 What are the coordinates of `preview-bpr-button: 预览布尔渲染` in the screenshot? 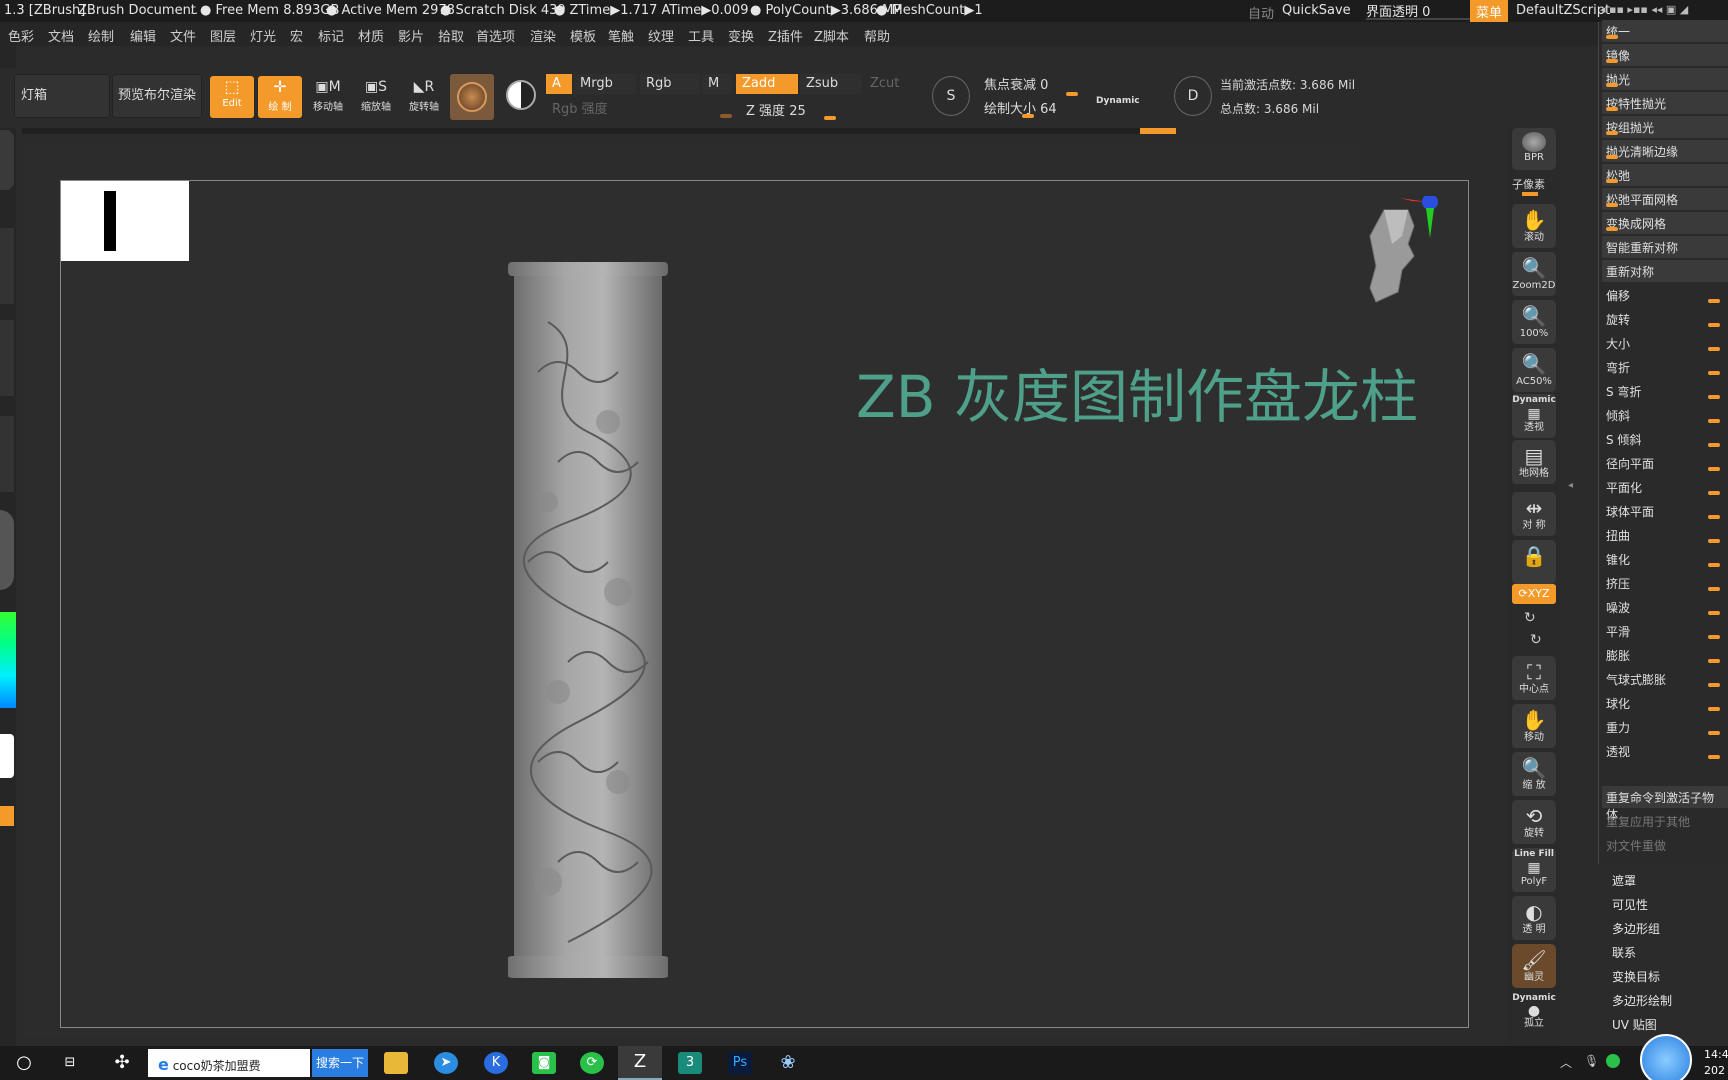 It's located at (157, 96).